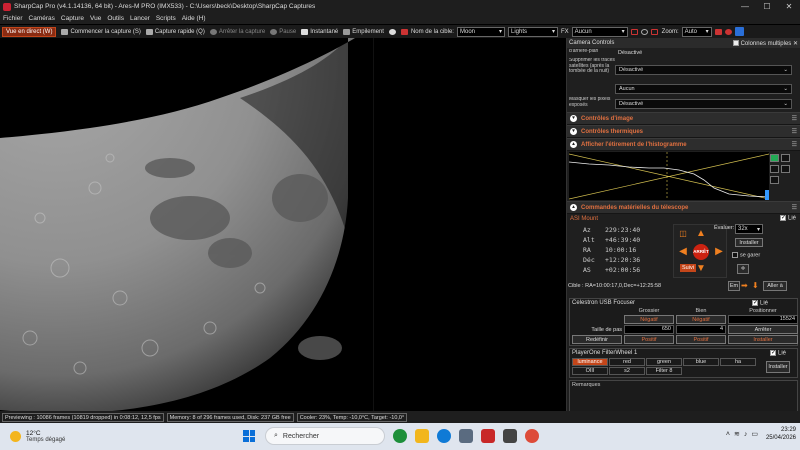 The width and height of the screenshot is (800, 450). Describe the element at coordinates (789, 6) in the screenshot. I see `close-button: ✕` at that location.